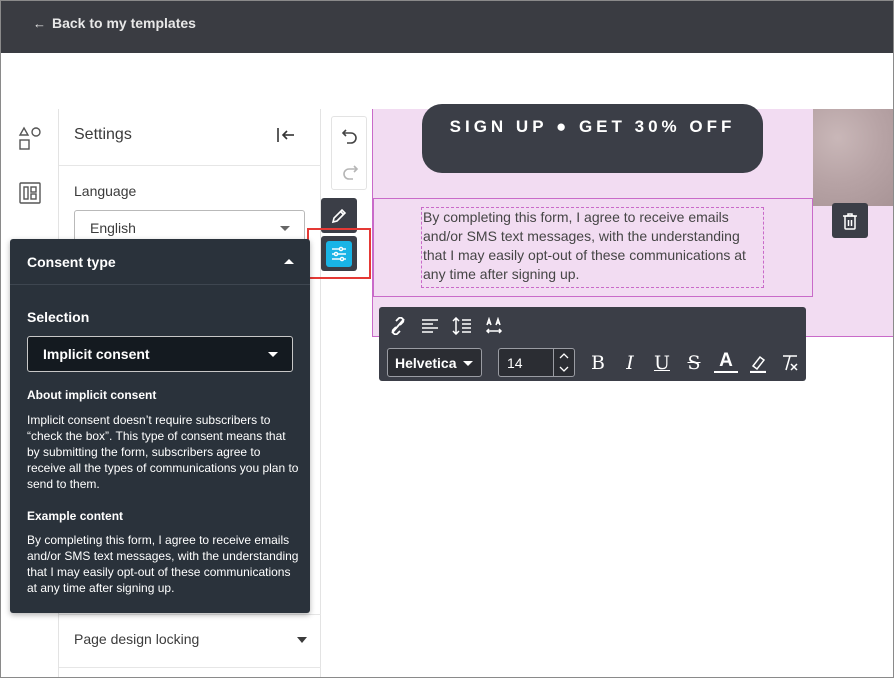 This screenshot has height=678, width=894. What do you see at coordinates (136, 639) in the screenshot?
I see `page-design-locking-section: Page design locking` at bounding box center [136, 639].